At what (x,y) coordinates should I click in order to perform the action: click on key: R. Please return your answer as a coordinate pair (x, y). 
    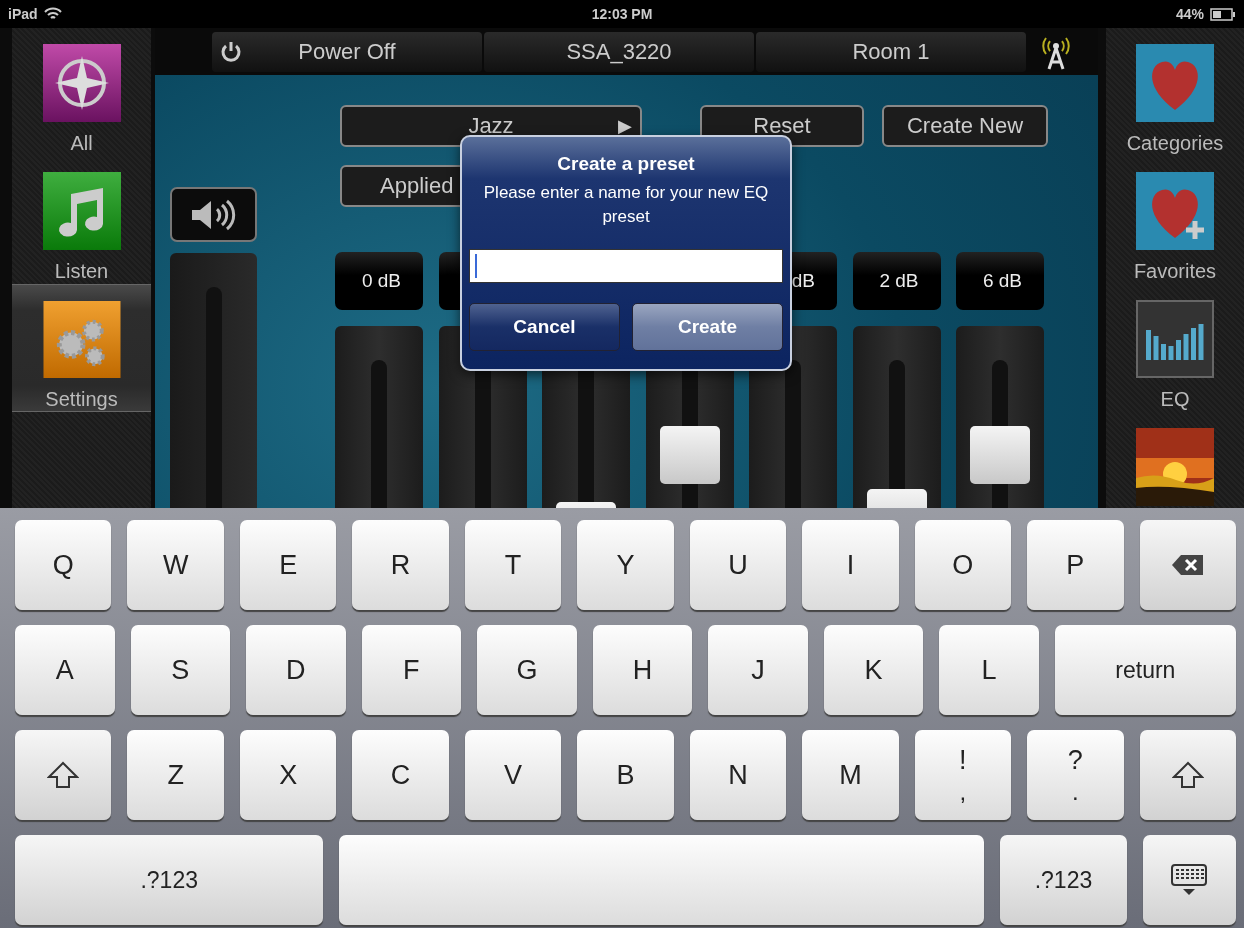
    Looking at the image, I should click on (400, 565).